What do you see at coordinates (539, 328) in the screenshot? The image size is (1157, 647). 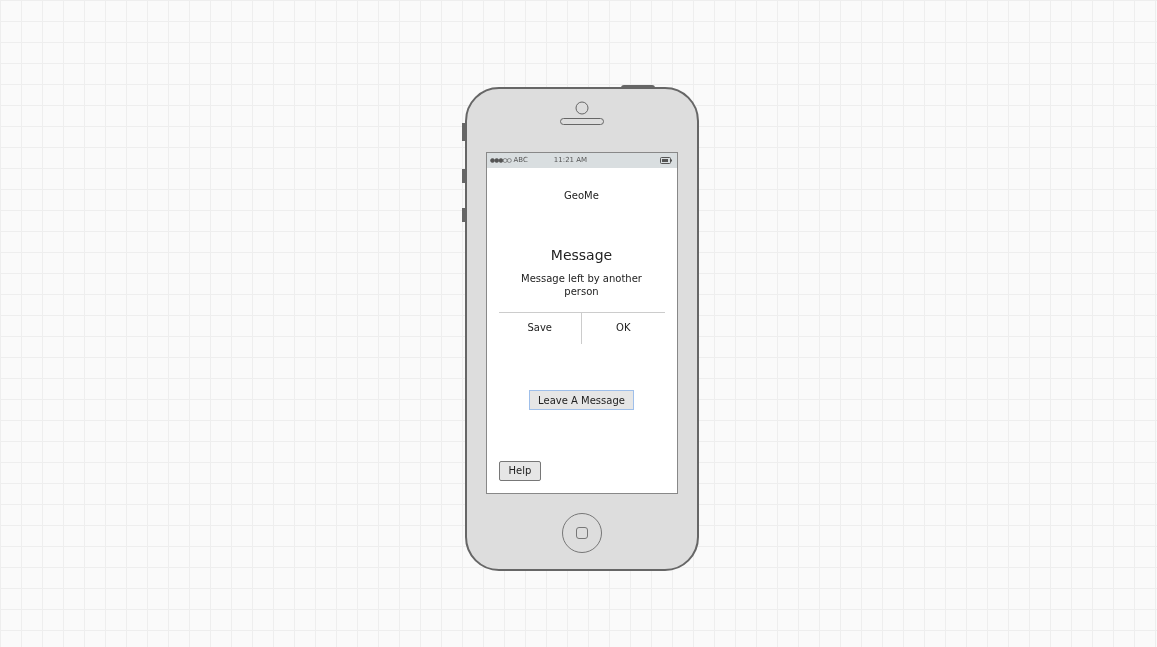 I see `dialog-button: Save` at bounding box center [539, 328].